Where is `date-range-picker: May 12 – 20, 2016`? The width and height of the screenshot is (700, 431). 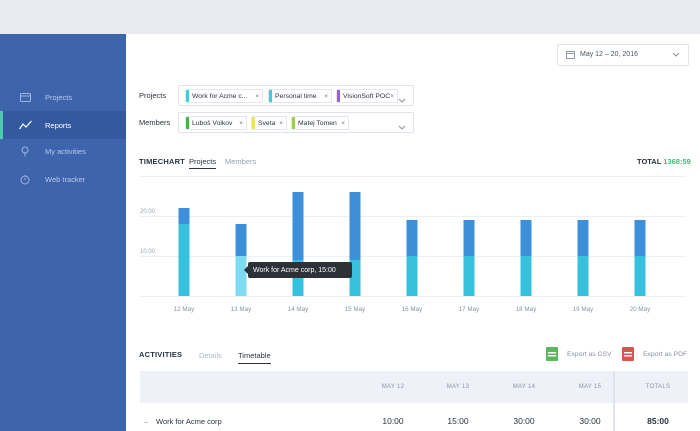 date-range-picker: May 12 – 20, 2016 is located at coordinates (623, 55).